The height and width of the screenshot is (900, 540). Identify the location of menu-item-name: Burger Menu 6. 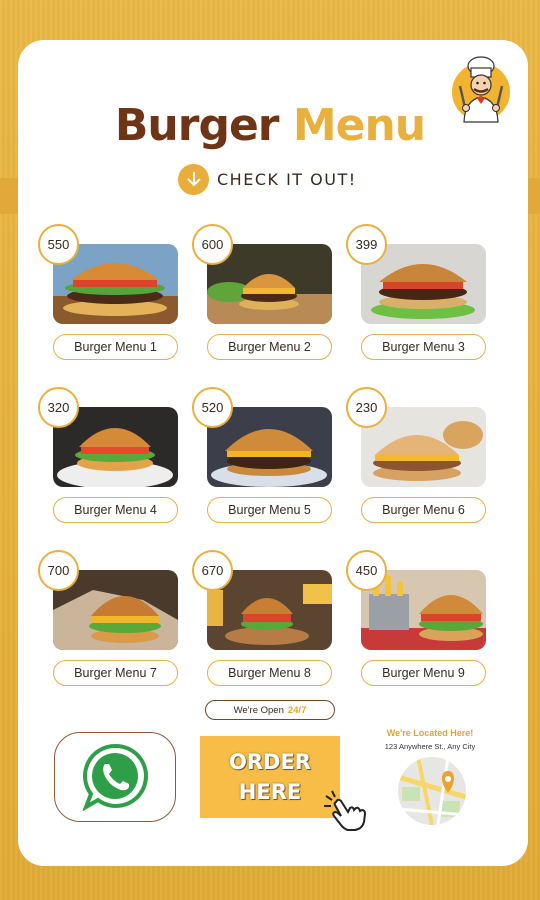
(423, 510).